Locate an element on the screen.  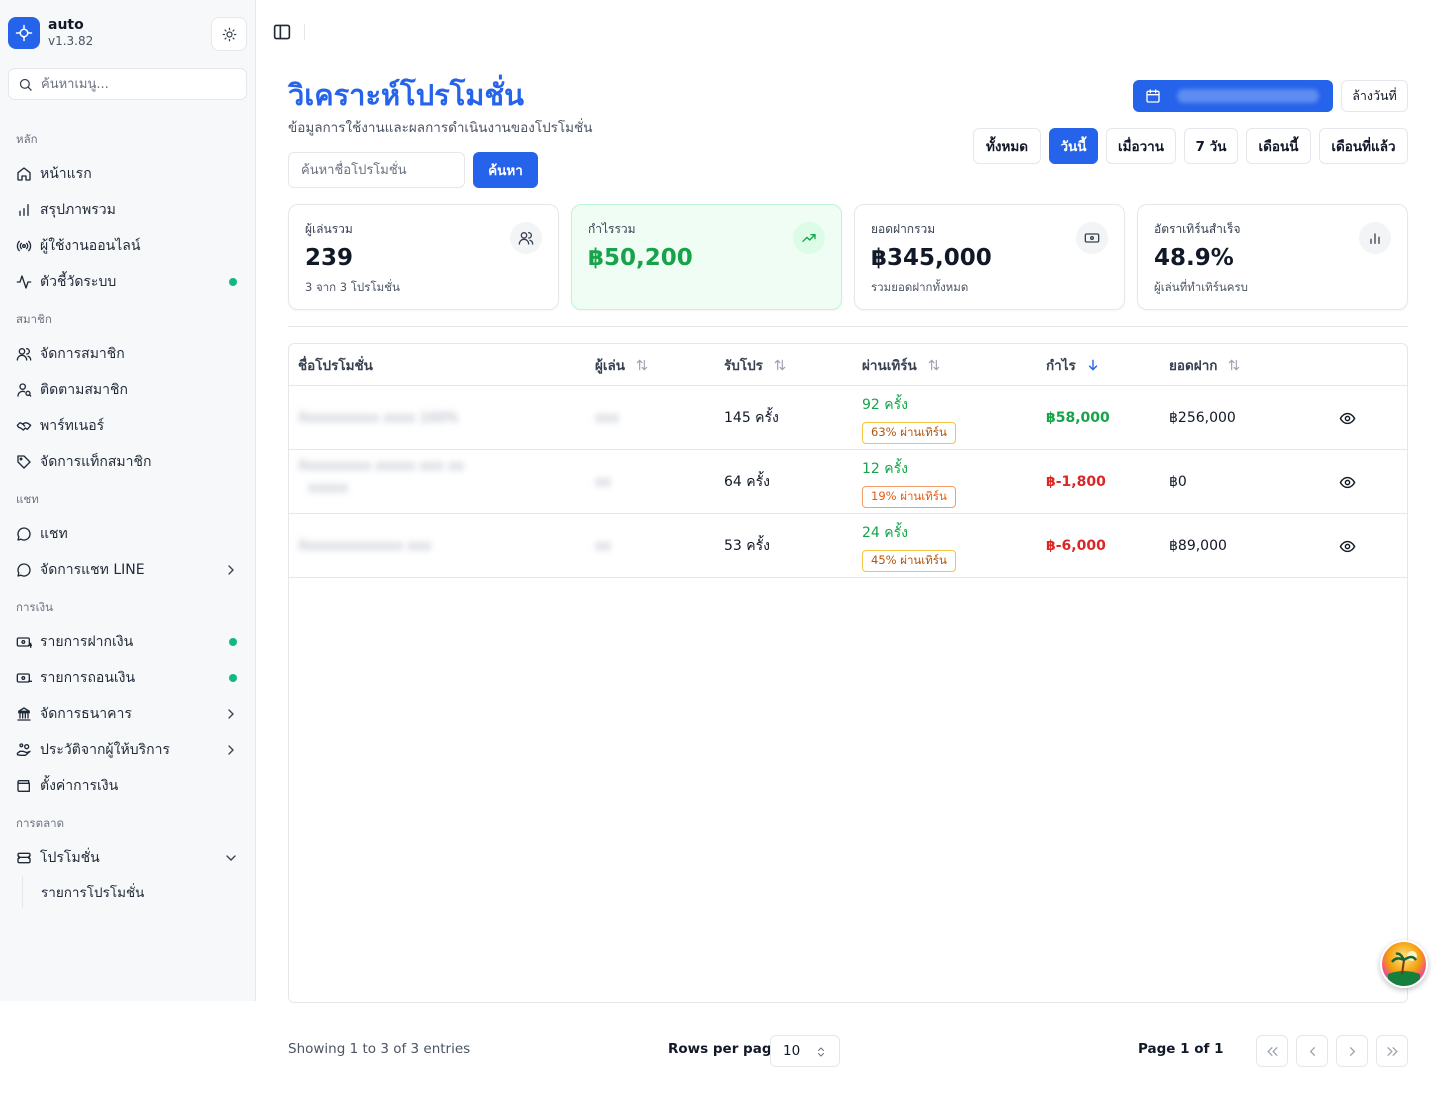
range-yesterday-button: เมื่อวาน is located at coordinates (1141, 146).